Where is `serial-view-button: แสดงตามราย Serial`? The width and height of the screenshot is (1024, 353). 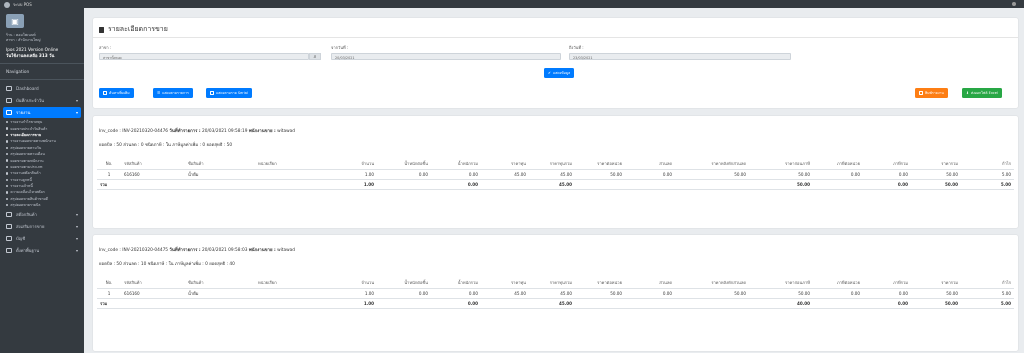 serial-view-button: แสดงตามราย Serial is located at coordinates (229, 93).